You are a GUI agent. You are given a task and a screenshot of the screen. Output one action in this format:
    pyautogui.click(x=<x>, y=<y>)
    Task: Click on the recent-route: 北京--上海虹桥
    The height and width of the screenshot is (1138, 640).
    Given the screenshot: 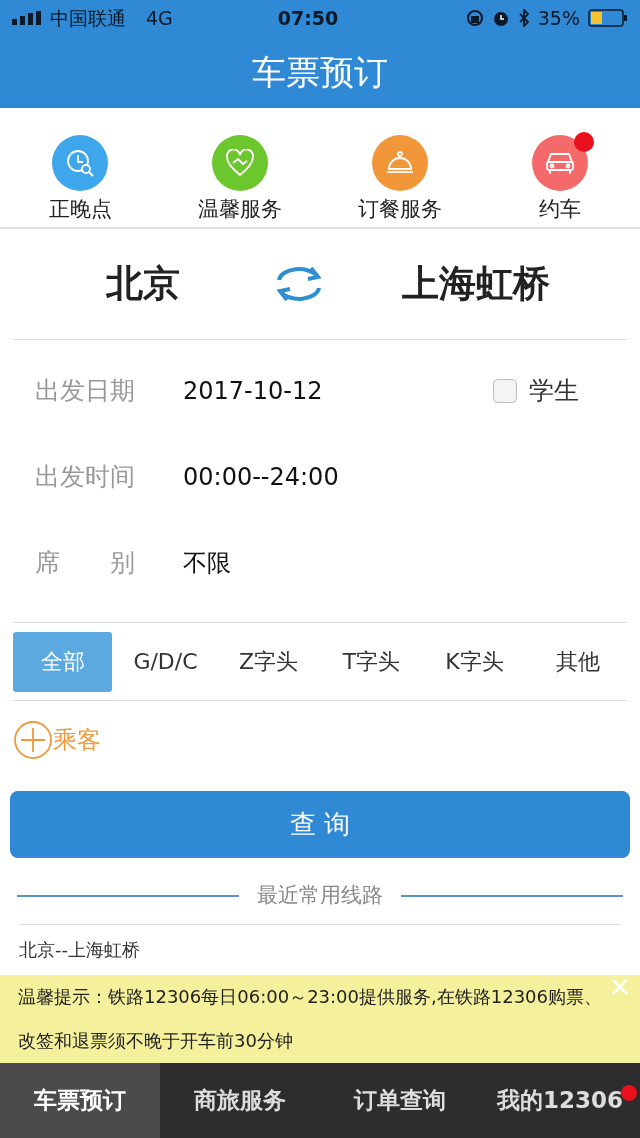 What is the action you would take?
    pyautogui.click(x=79, y=949)
    